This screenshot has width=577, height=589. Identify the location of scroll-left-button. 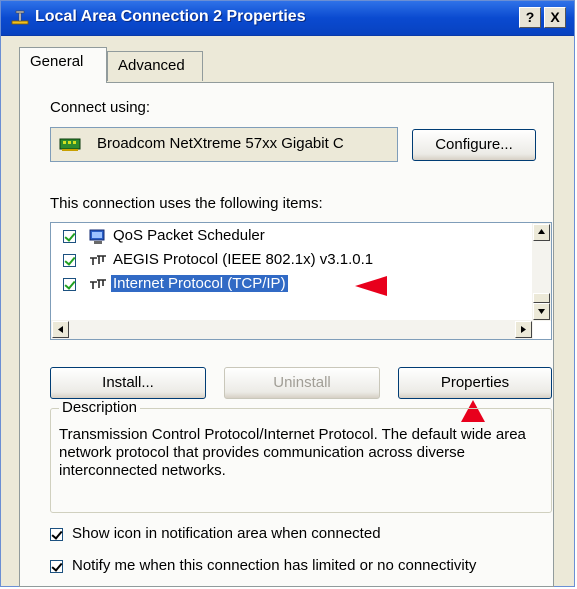
(60, 329).